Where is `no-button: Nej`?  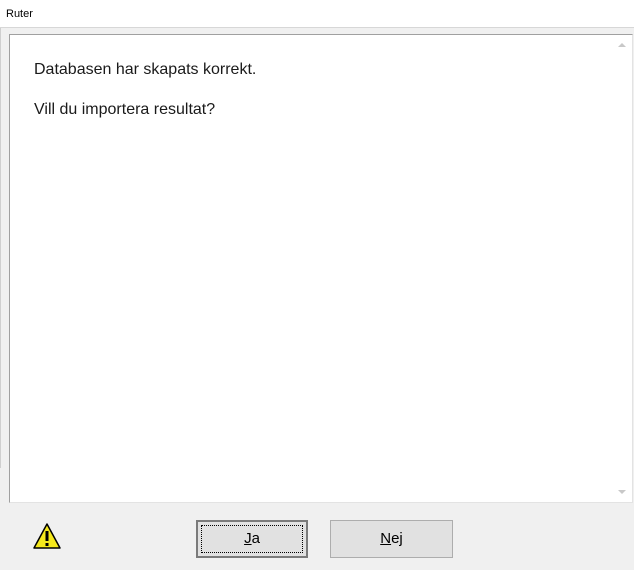 no-button: Nej is located at coordinates (391, 539).